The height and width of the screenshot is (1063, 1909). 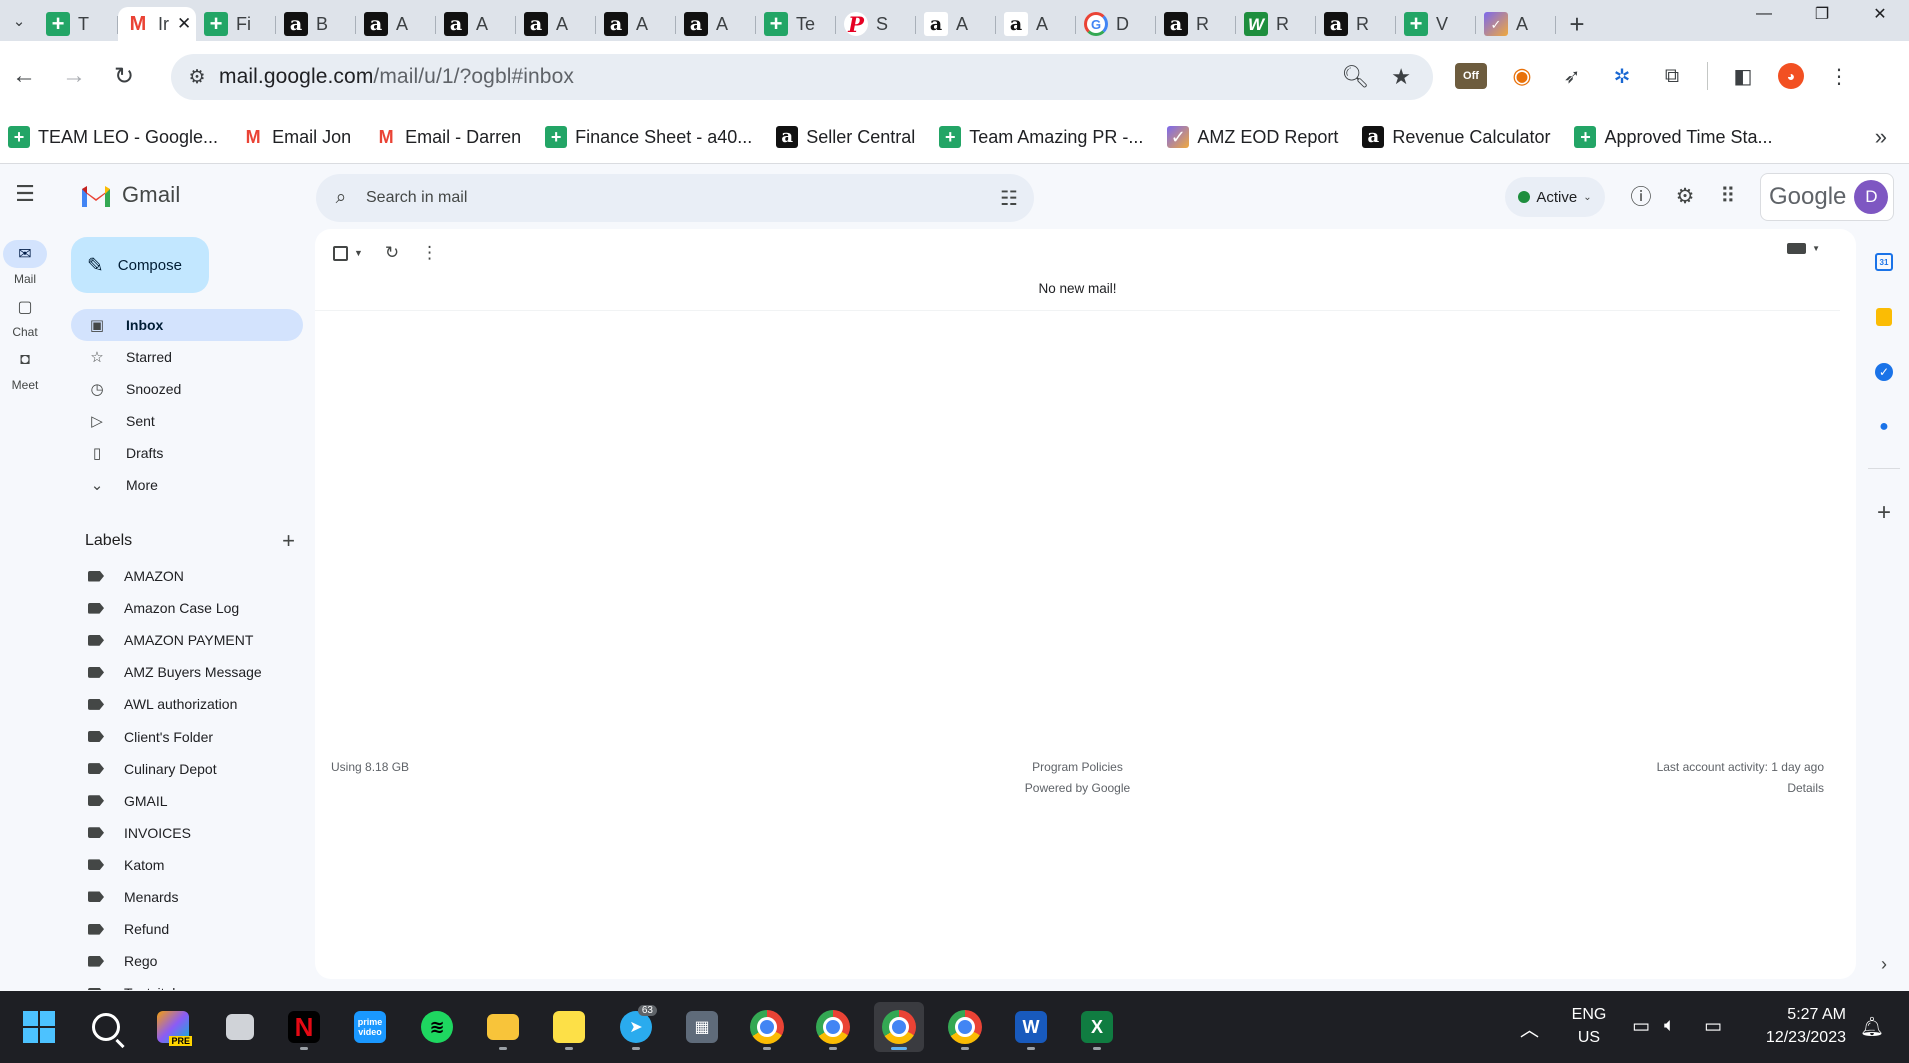 What do you see at coordinates (1009, 198) in the screenshot?
I see `search-options-icon: ☷` at bounding box center [1009, 198].